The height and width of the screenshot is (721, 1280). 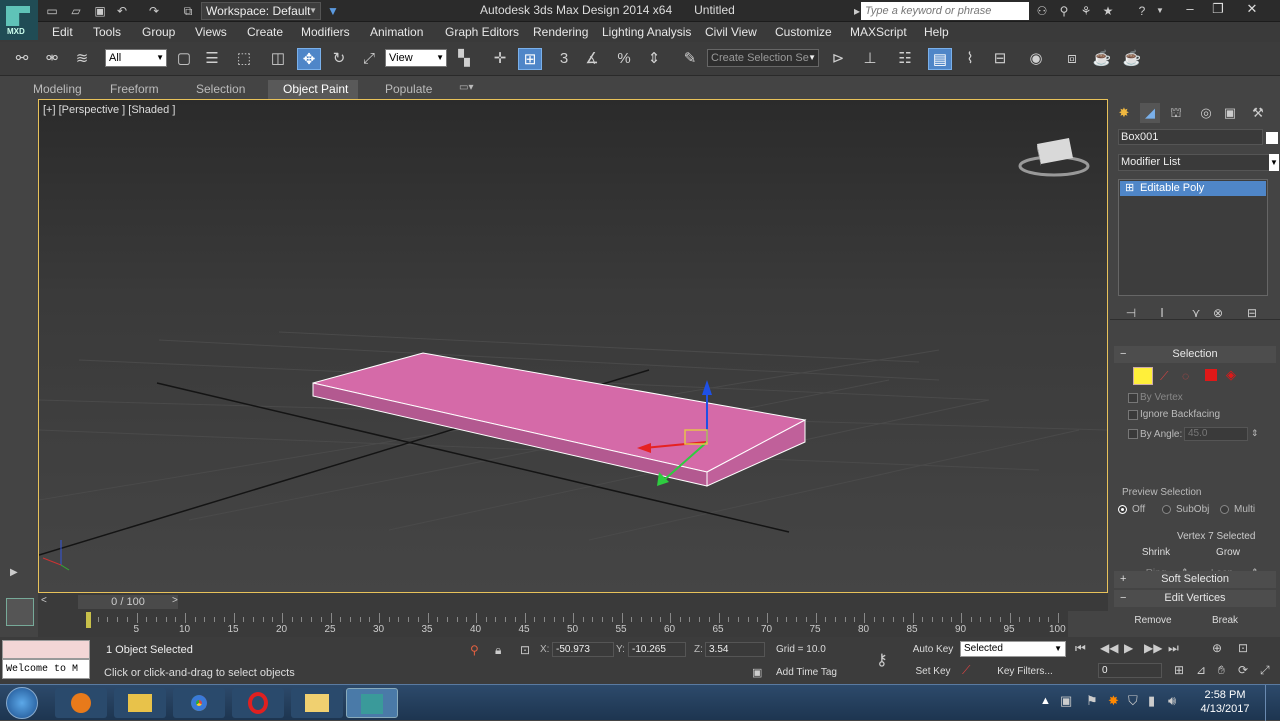 What do you see at coordinates (22, 59) in the screenshot?
I see `link-icon: ⚯` at bounding box center [22, 59].